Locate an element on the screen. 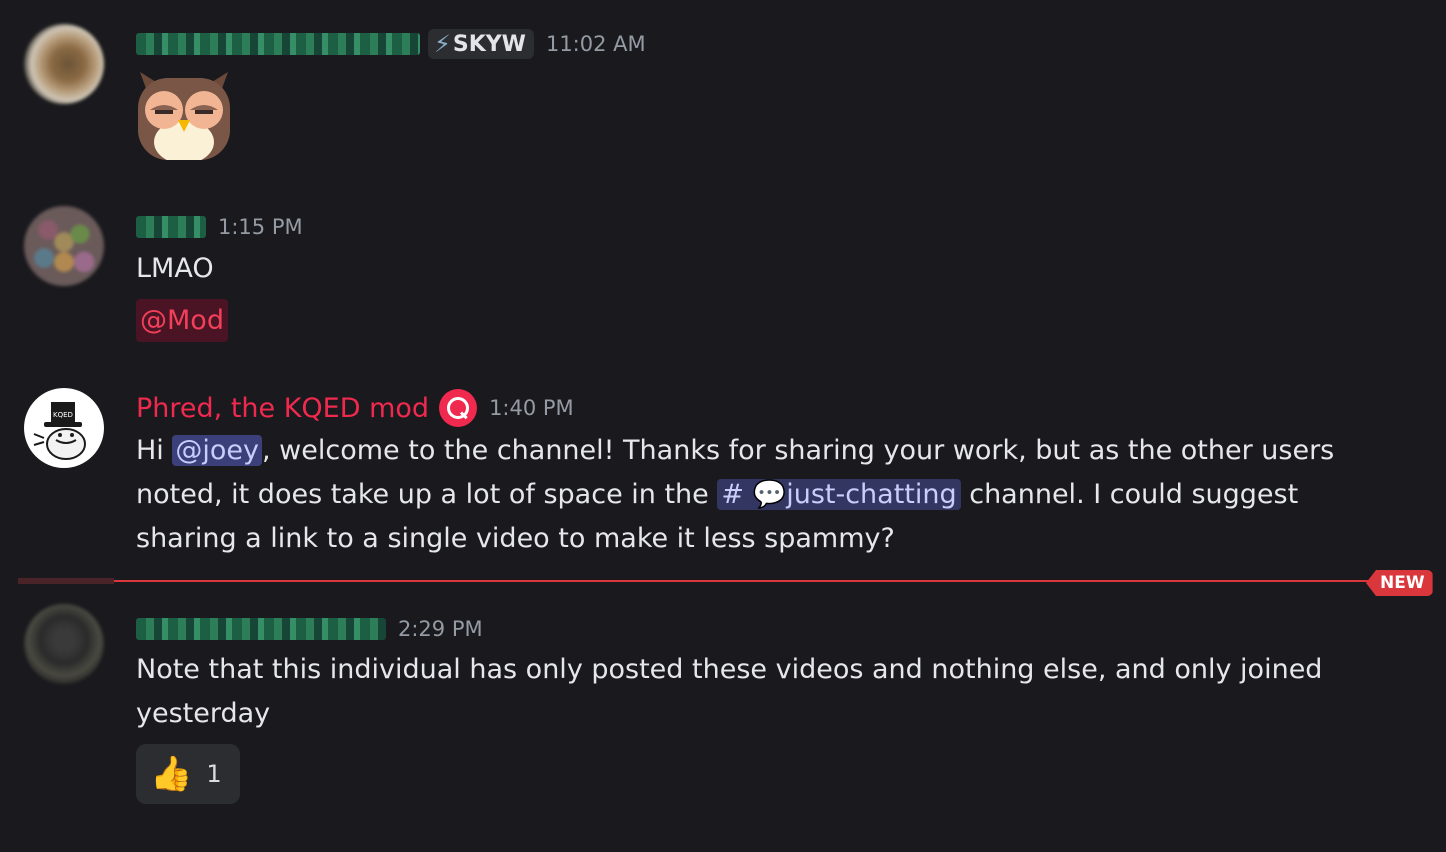 The height and width of the screenshot is (852, 1446). reaction-button: 👍 1 is located at coordinates (188, 774).